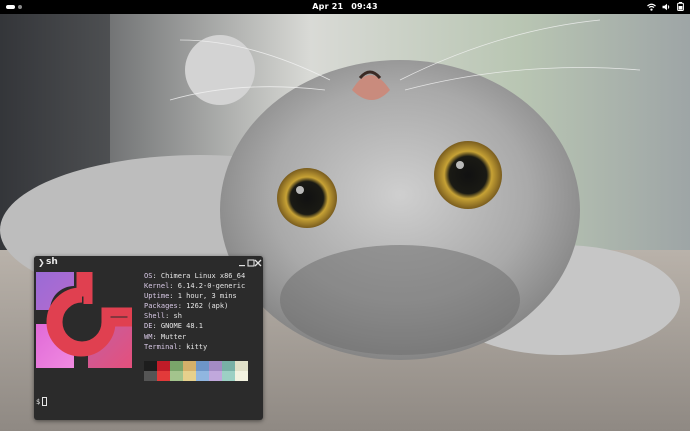  What do you see at coordinates (182, 326) in the screenshot?
I see `info-value: GNOME 48.1` at bounding box center [182, 326].